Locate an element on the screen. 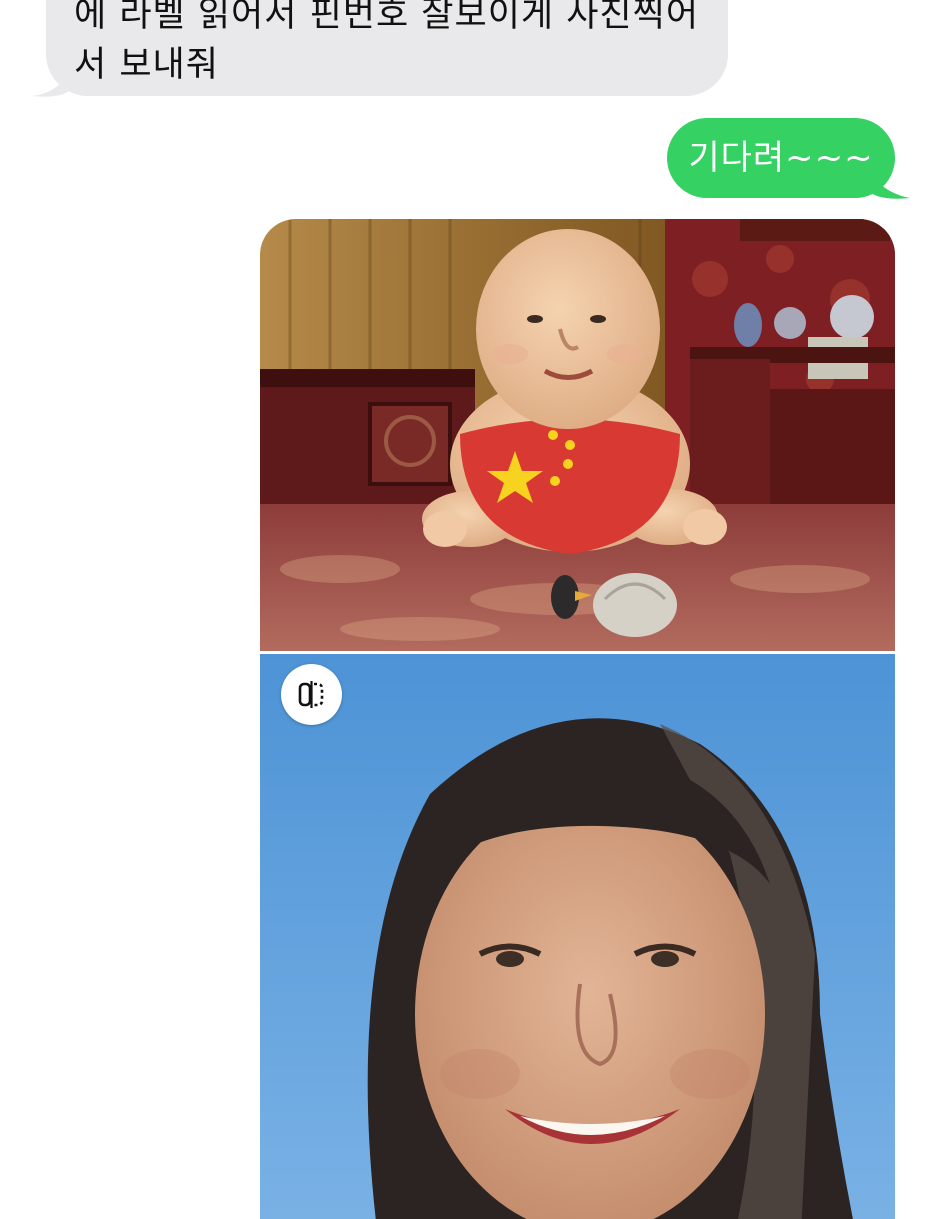 This screenshot has height=1219, width=941. outgoing-message-bubble: 기다려~~~ is located at coordinates (781, 158).